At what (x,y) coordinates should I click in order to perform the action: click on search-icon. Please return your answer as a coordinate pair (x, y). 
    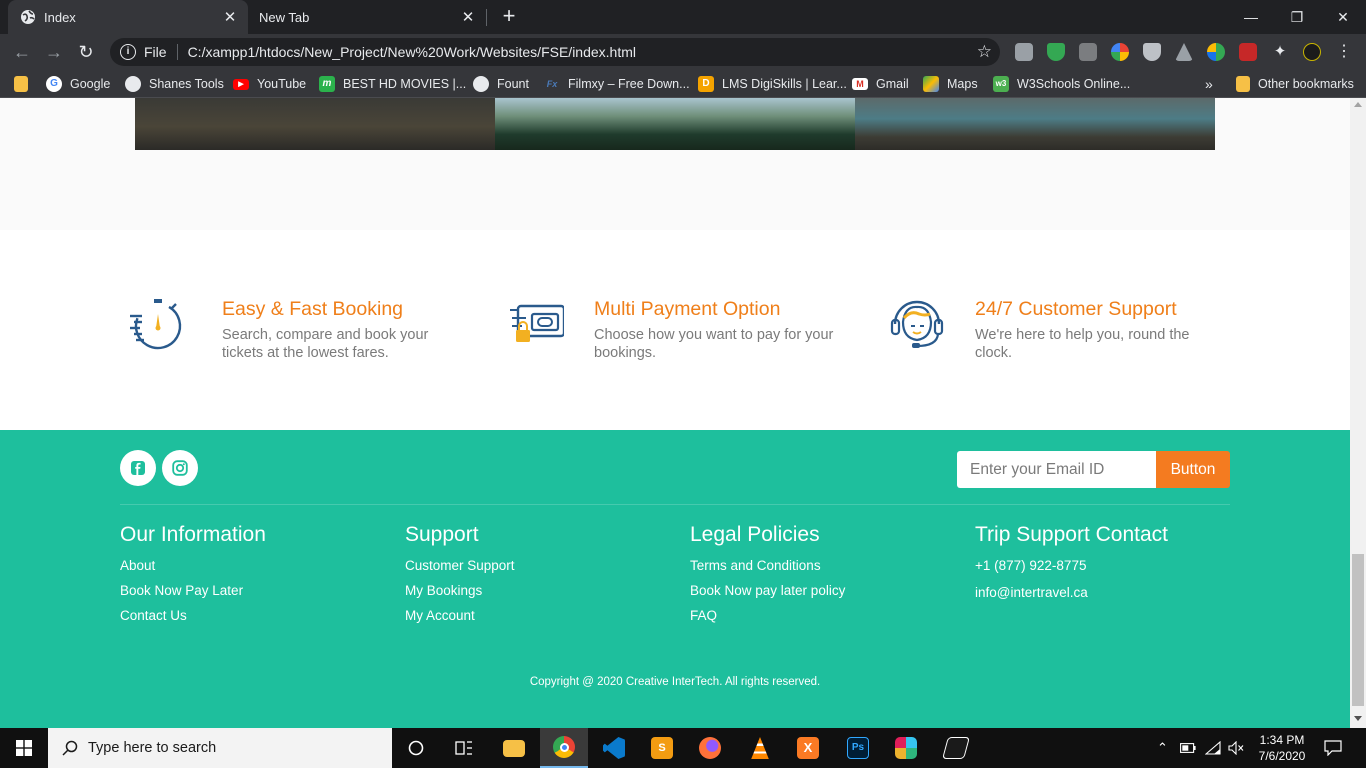
    Looking at the image, I should click on (70, 748).